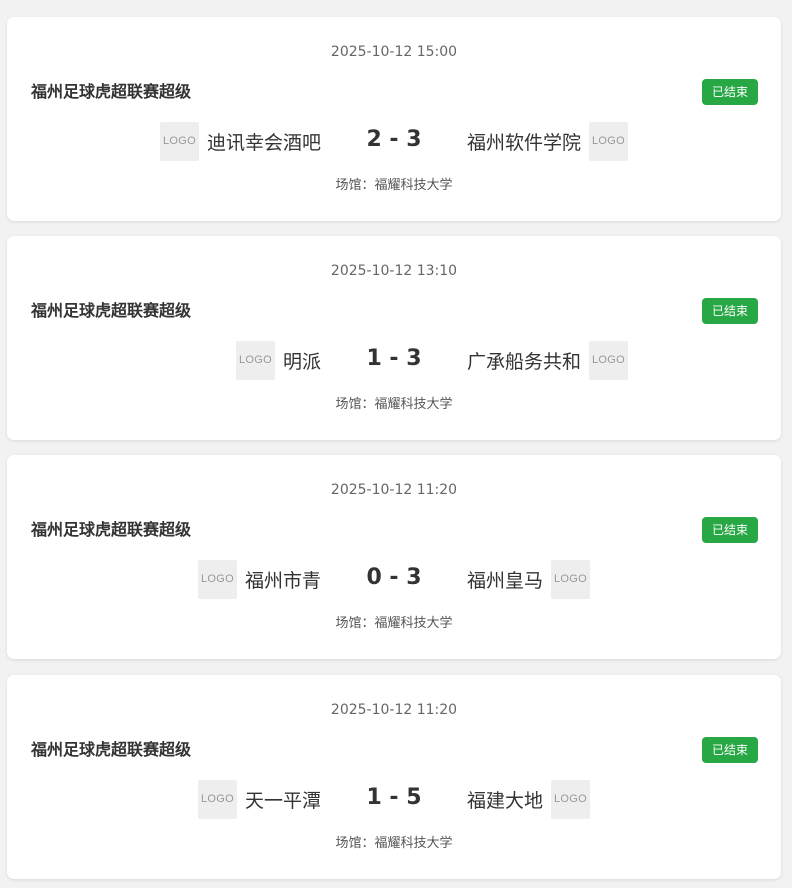  What do you see at coordinates (524, 361) in the screenshot?
I see `away-team-name: 广承船务共和` at bounding box center [524, 361].